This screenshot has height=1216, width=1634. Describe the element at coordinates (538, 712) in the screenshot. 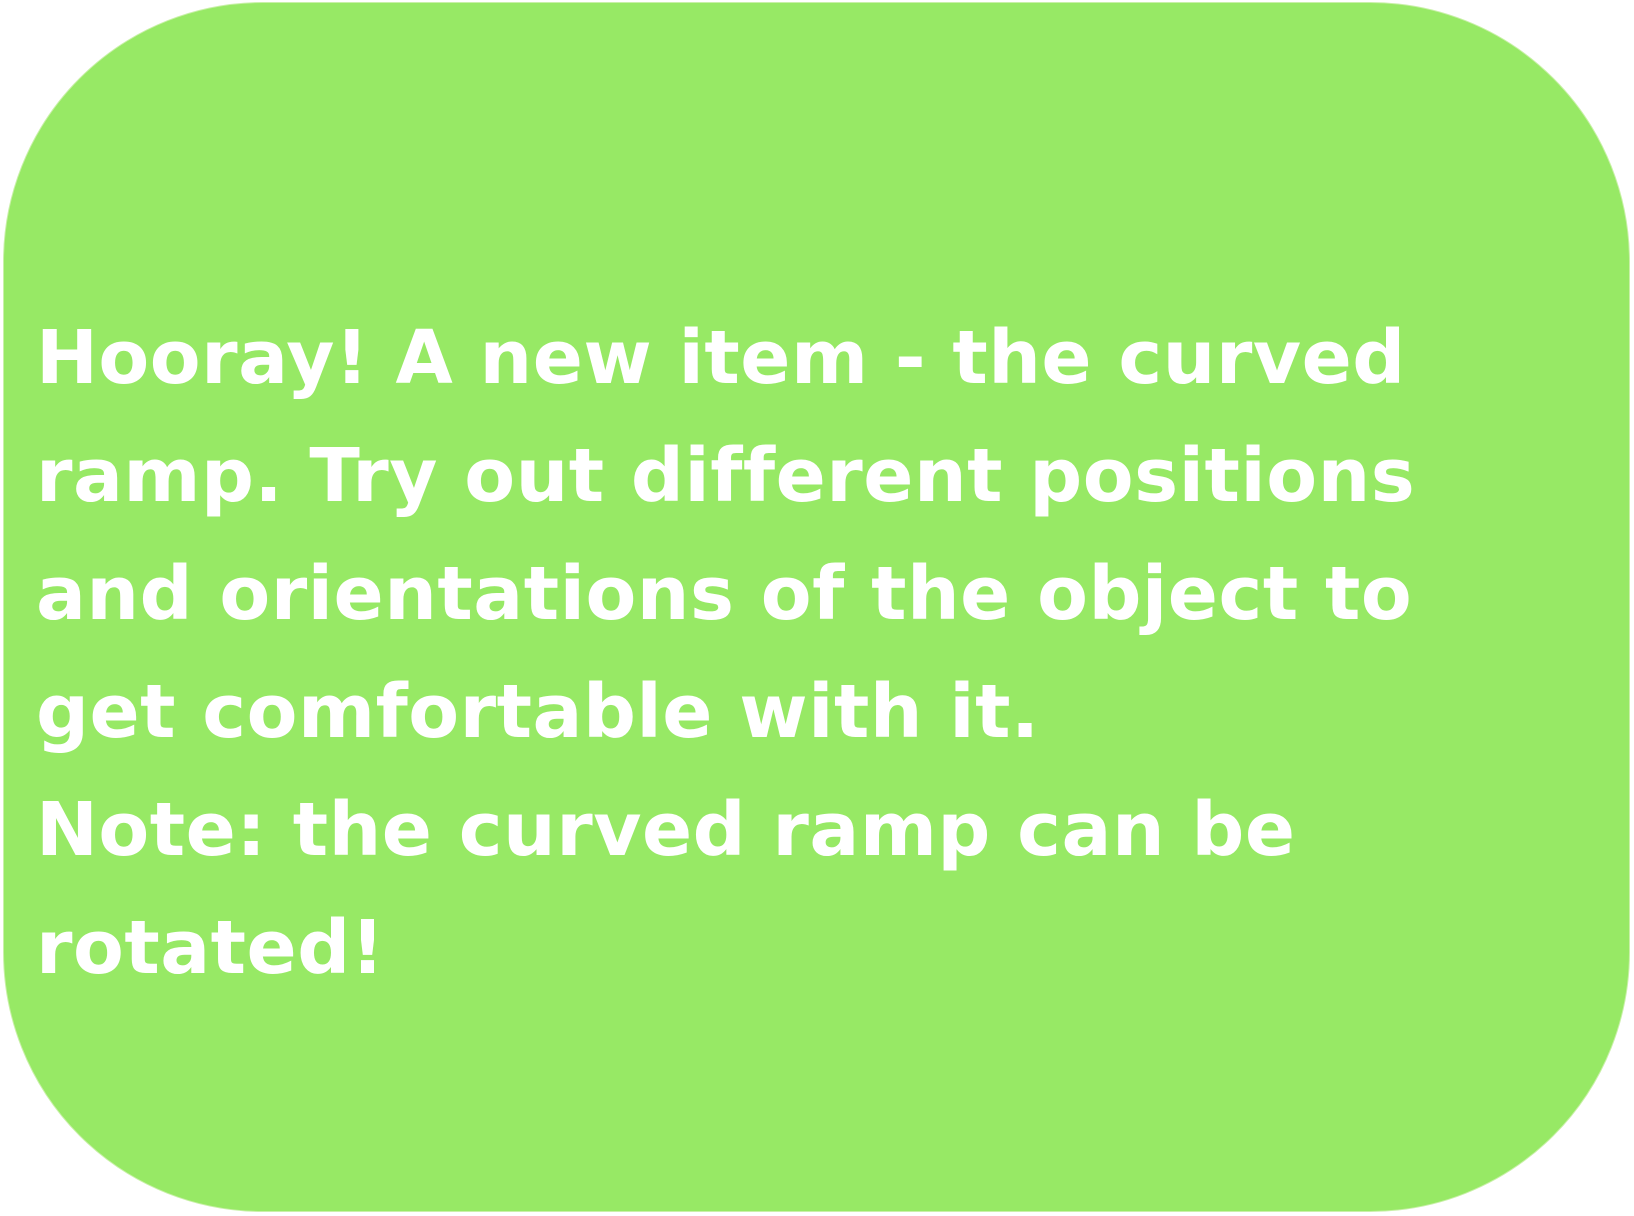

I see `message-line: get comfortable with it.` at that location.